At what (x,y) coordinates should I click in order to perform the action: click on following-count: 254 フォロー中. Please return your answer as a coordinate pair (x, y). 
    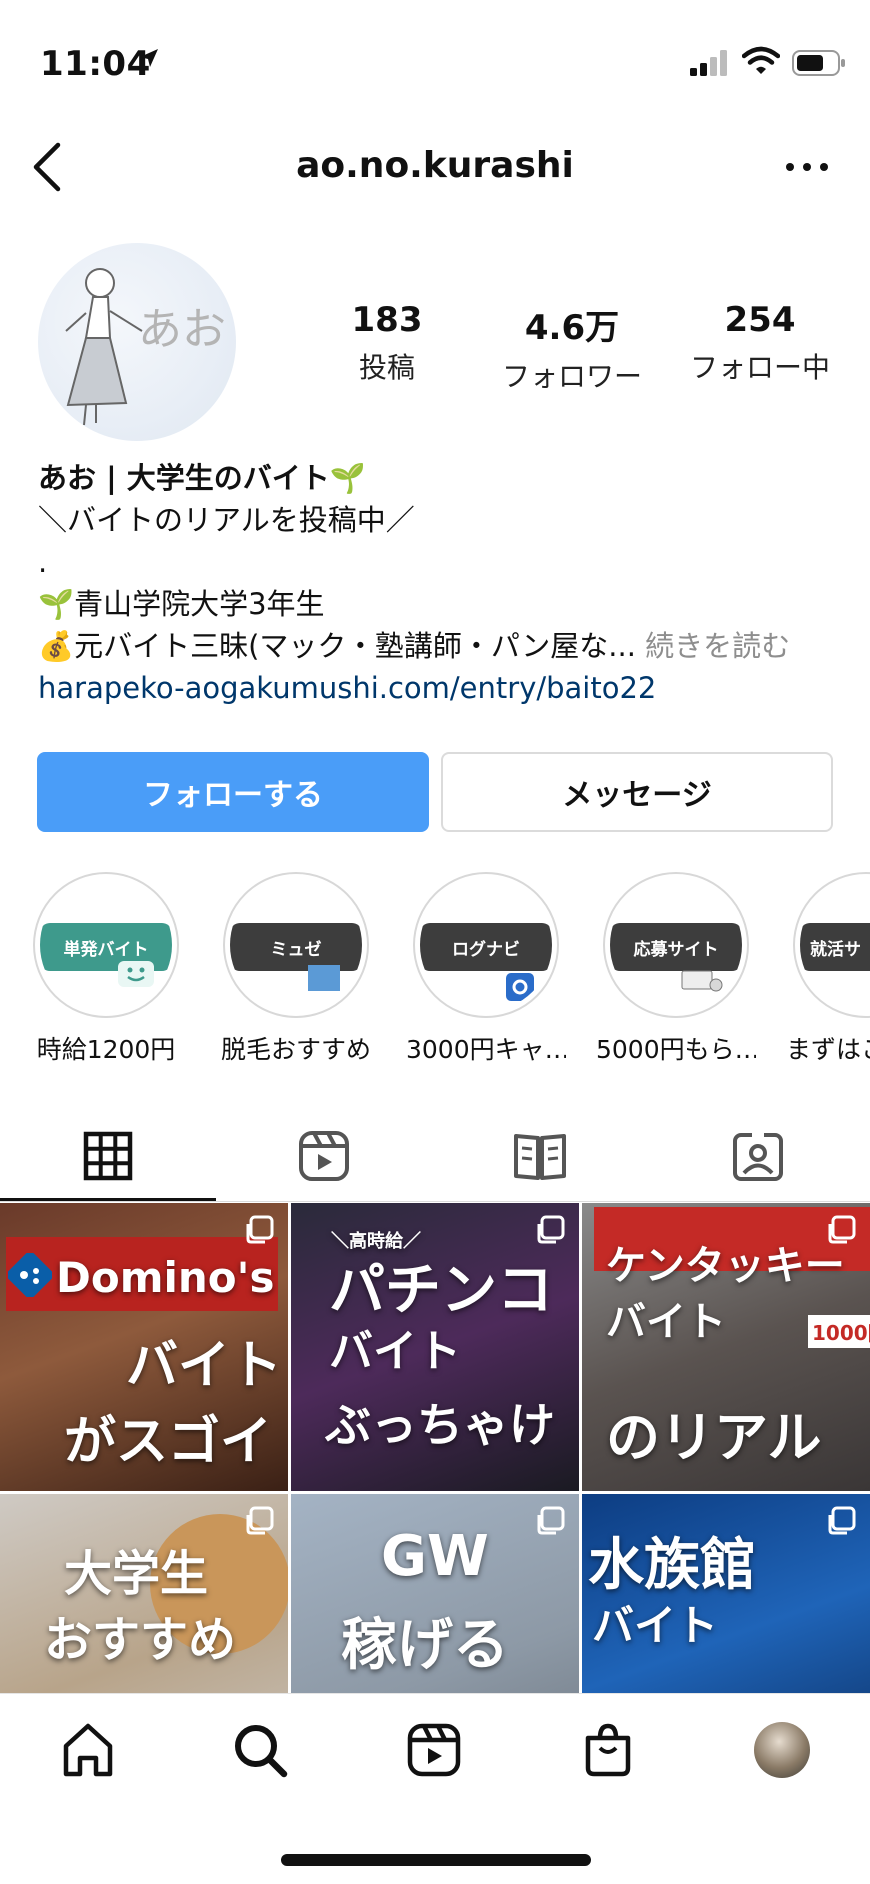
    Looking at the image, I should click on (760, 343).